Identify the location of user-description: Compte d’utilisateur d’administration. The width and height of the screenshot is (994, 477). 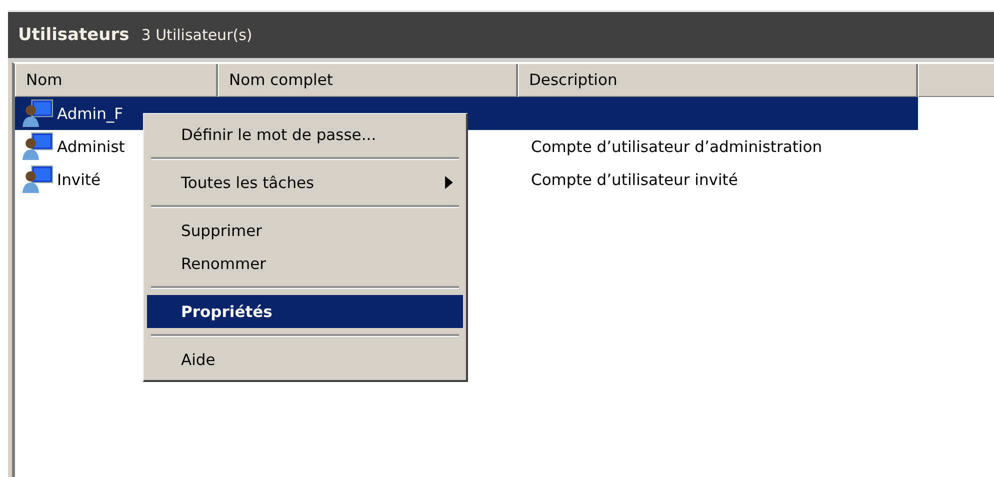
(676, 147).